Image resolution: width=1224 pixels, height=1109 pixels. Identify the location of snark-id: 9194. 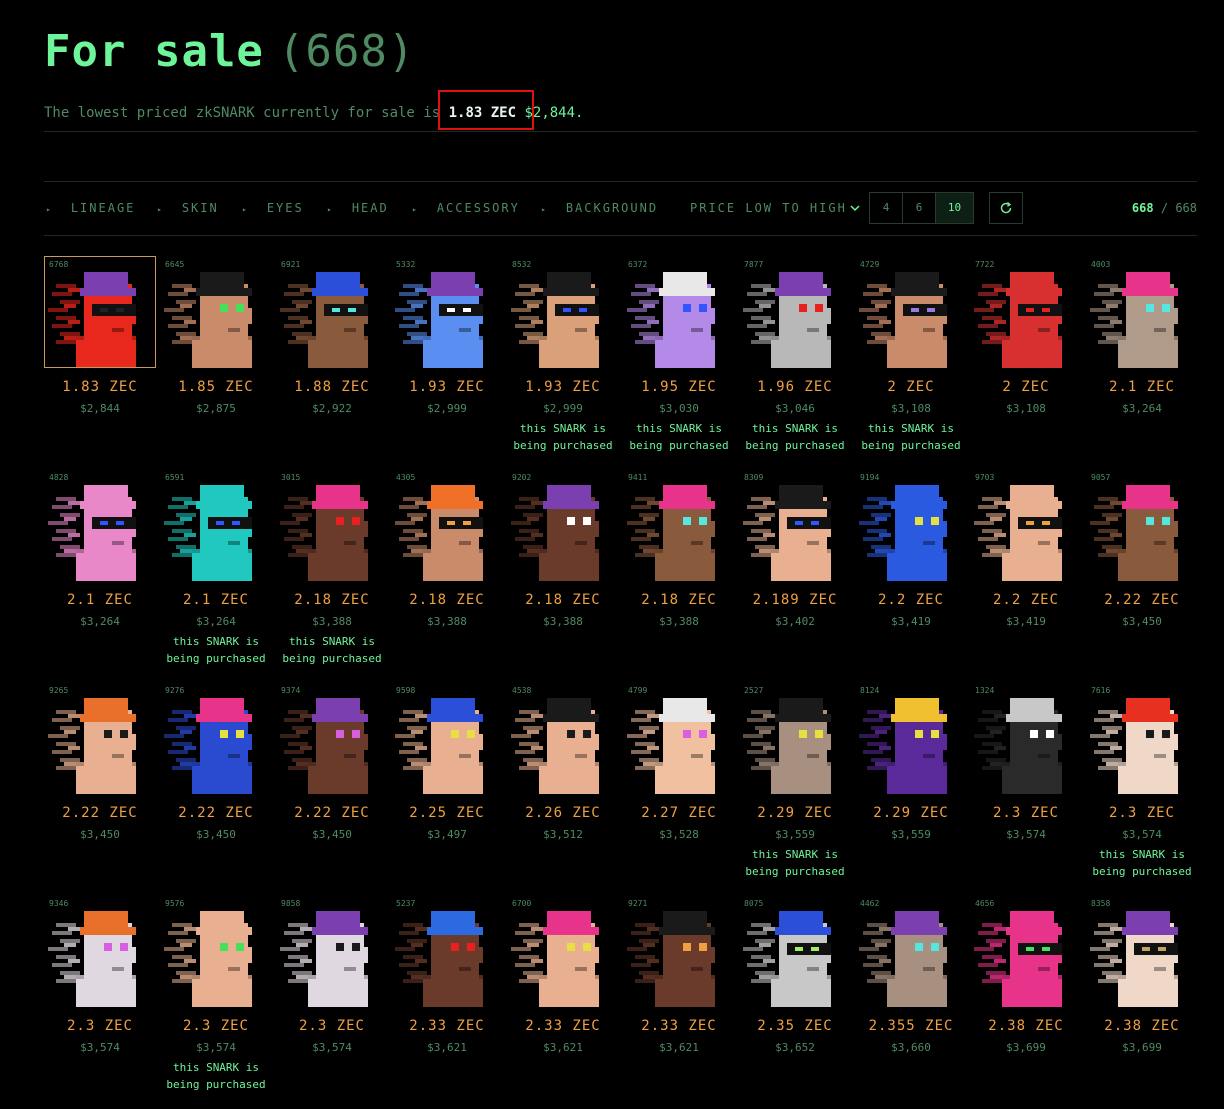
(870, 477).